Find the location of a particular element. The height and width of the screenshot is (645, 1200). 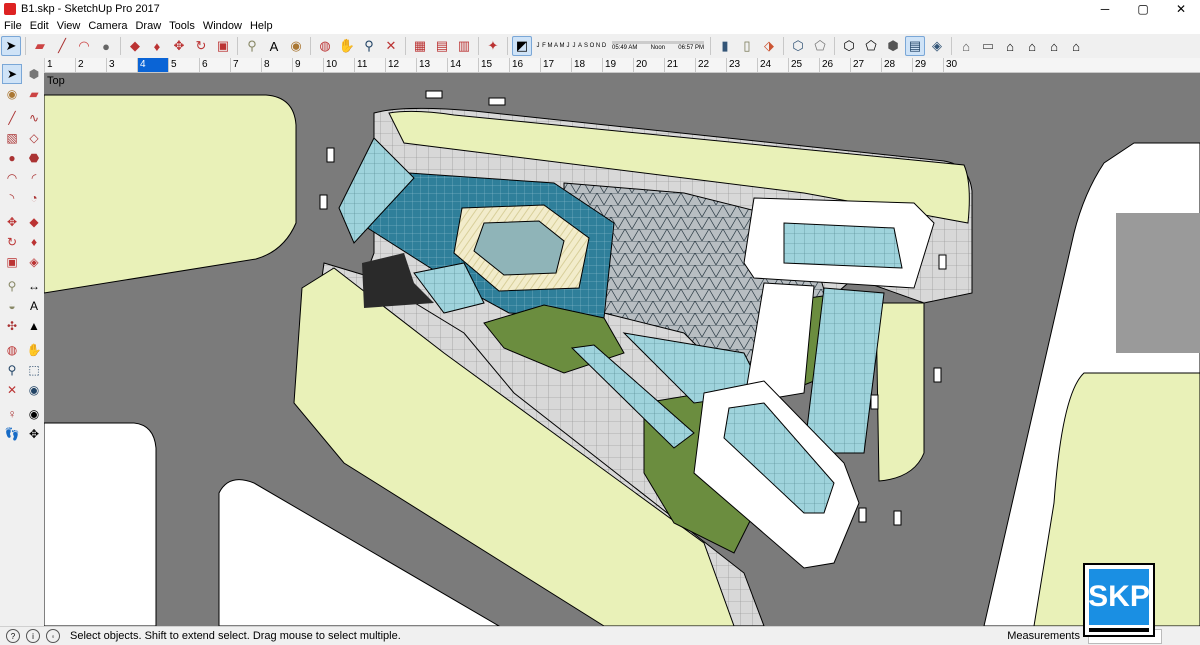

scene-tab: 8 is located at coordinates (276, 65).